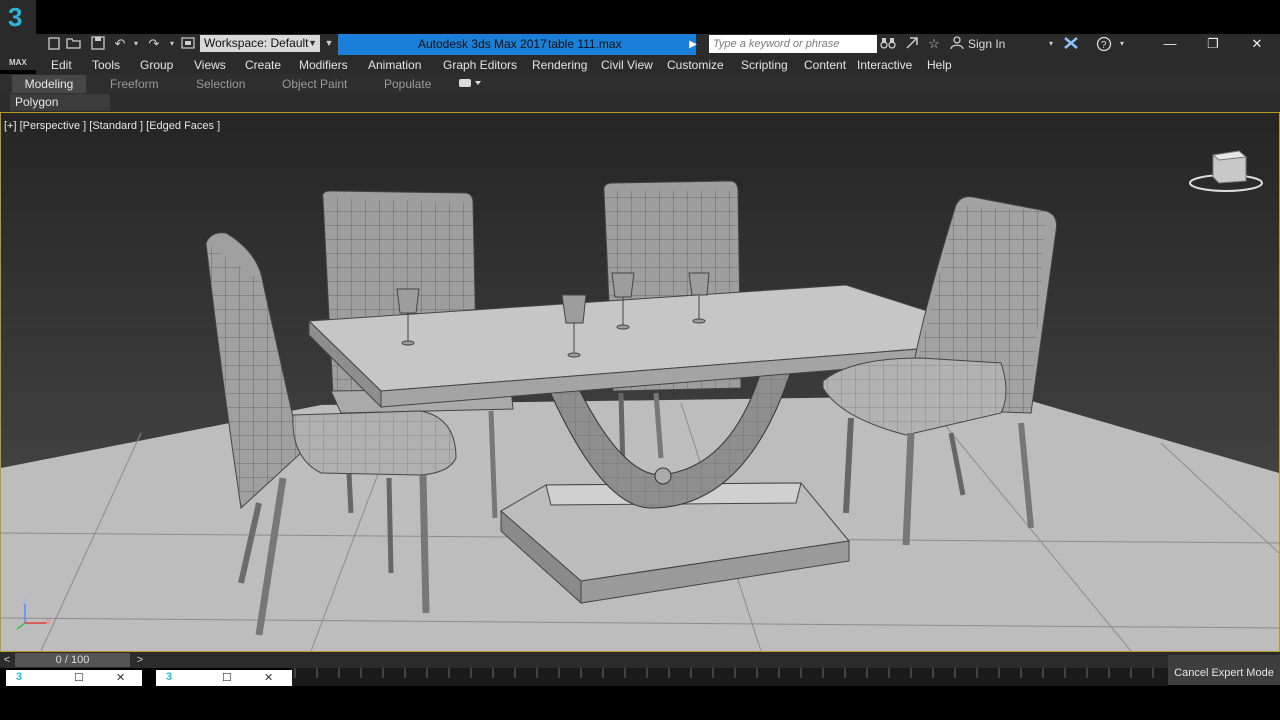 The height and width of the screenshot is (720, 1280). What do you see at coordinates (482, 44) in the screenshot?
I see `app-title: Autodesk 3ds Max 2017` at bounding box center [482, 44].